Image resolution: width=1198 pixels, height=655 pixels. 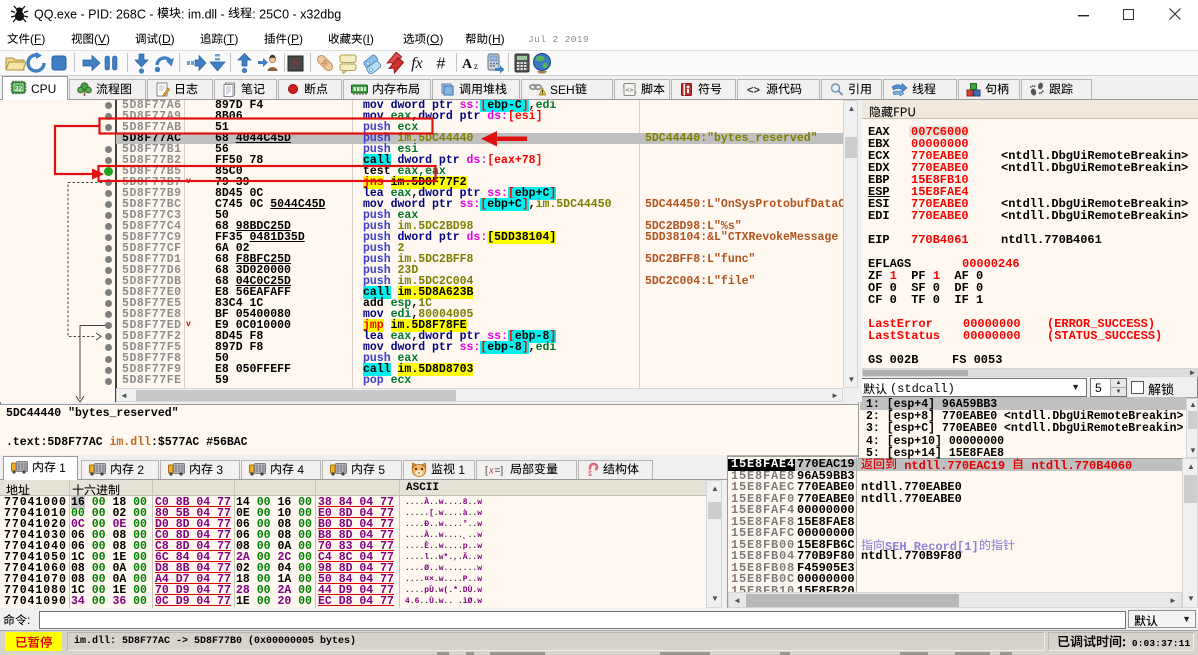 What do you see at coordinates (19, 89) in the screenshot?
I see `svg-text: 32` at bounding box center [19, 89].